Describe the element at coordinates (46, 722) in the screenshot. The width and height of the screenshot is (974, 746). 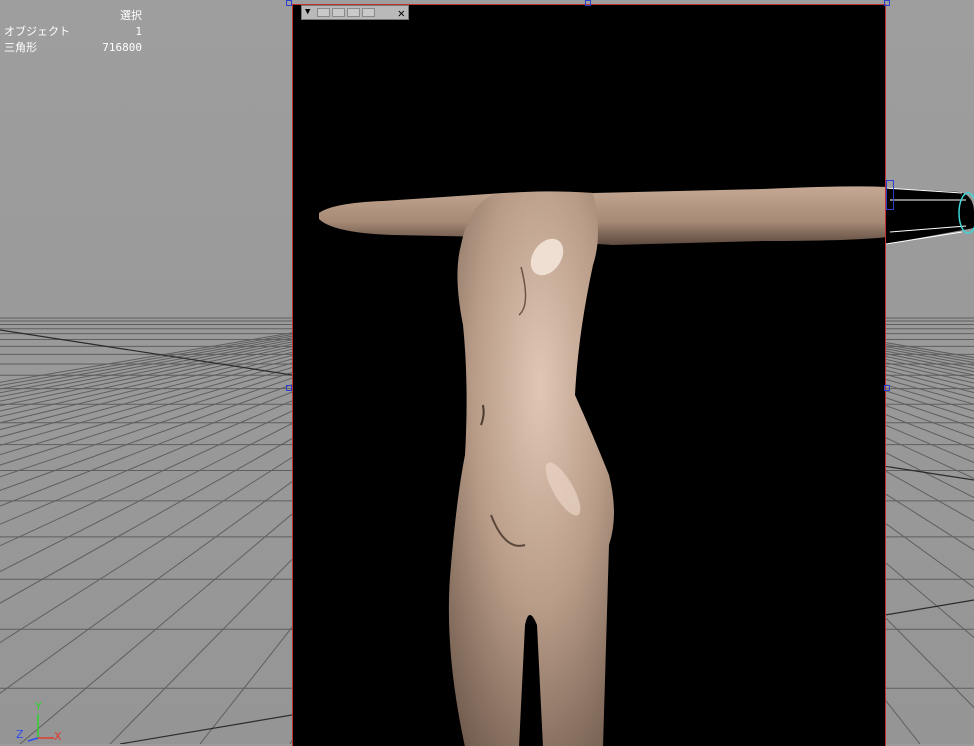
I see `axis-gizmo: Y Z X` at that location.